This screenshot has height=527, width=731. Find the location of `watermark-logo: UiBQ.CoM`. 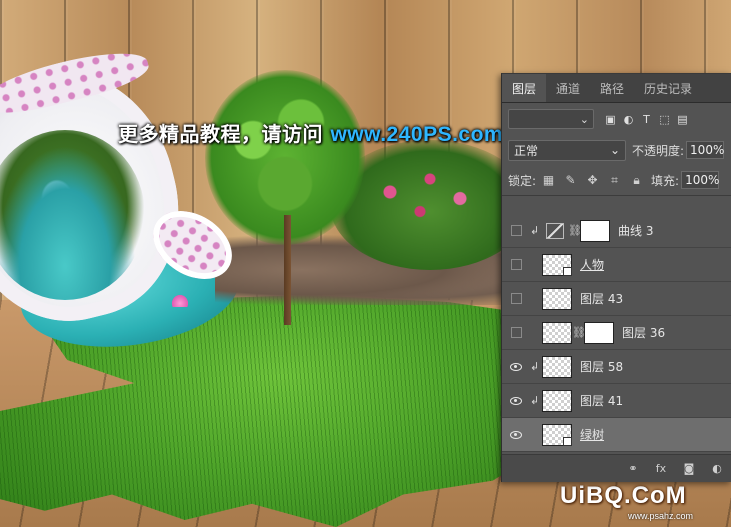

watermark-logo: UiBQ.CoM is located at coordinates (623, 495).